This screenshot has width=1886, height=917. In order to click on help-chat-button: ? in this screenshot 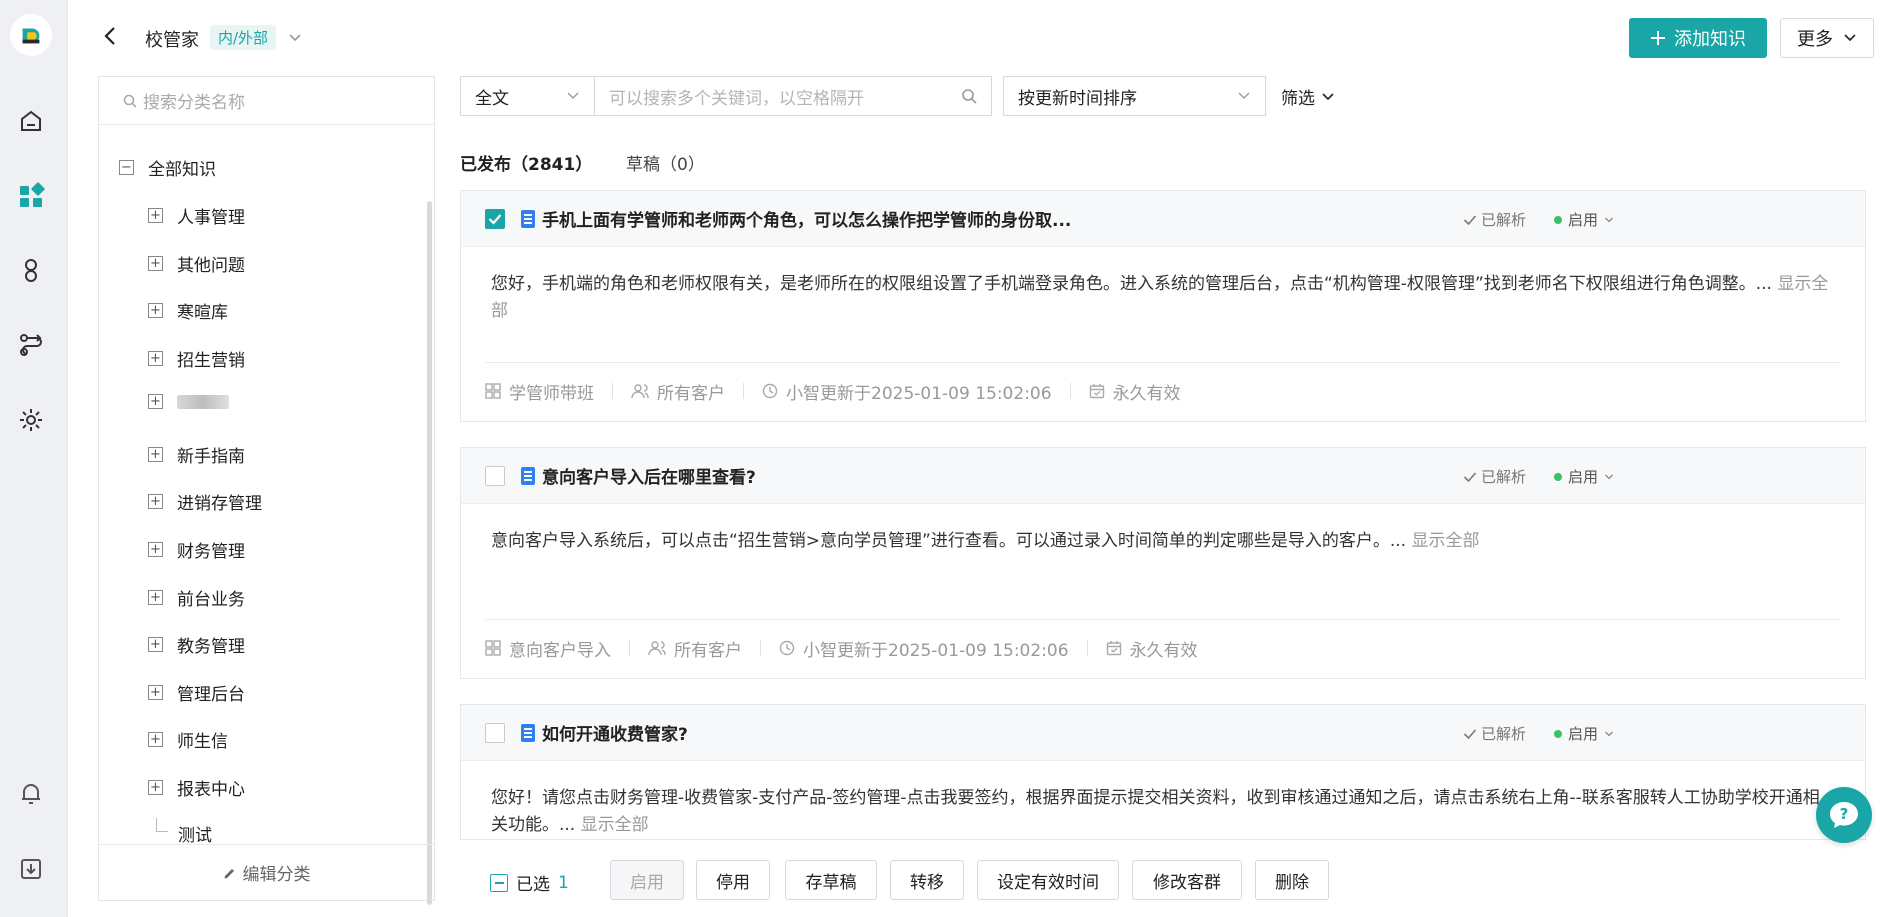, I will do `click(1844, 815)`.